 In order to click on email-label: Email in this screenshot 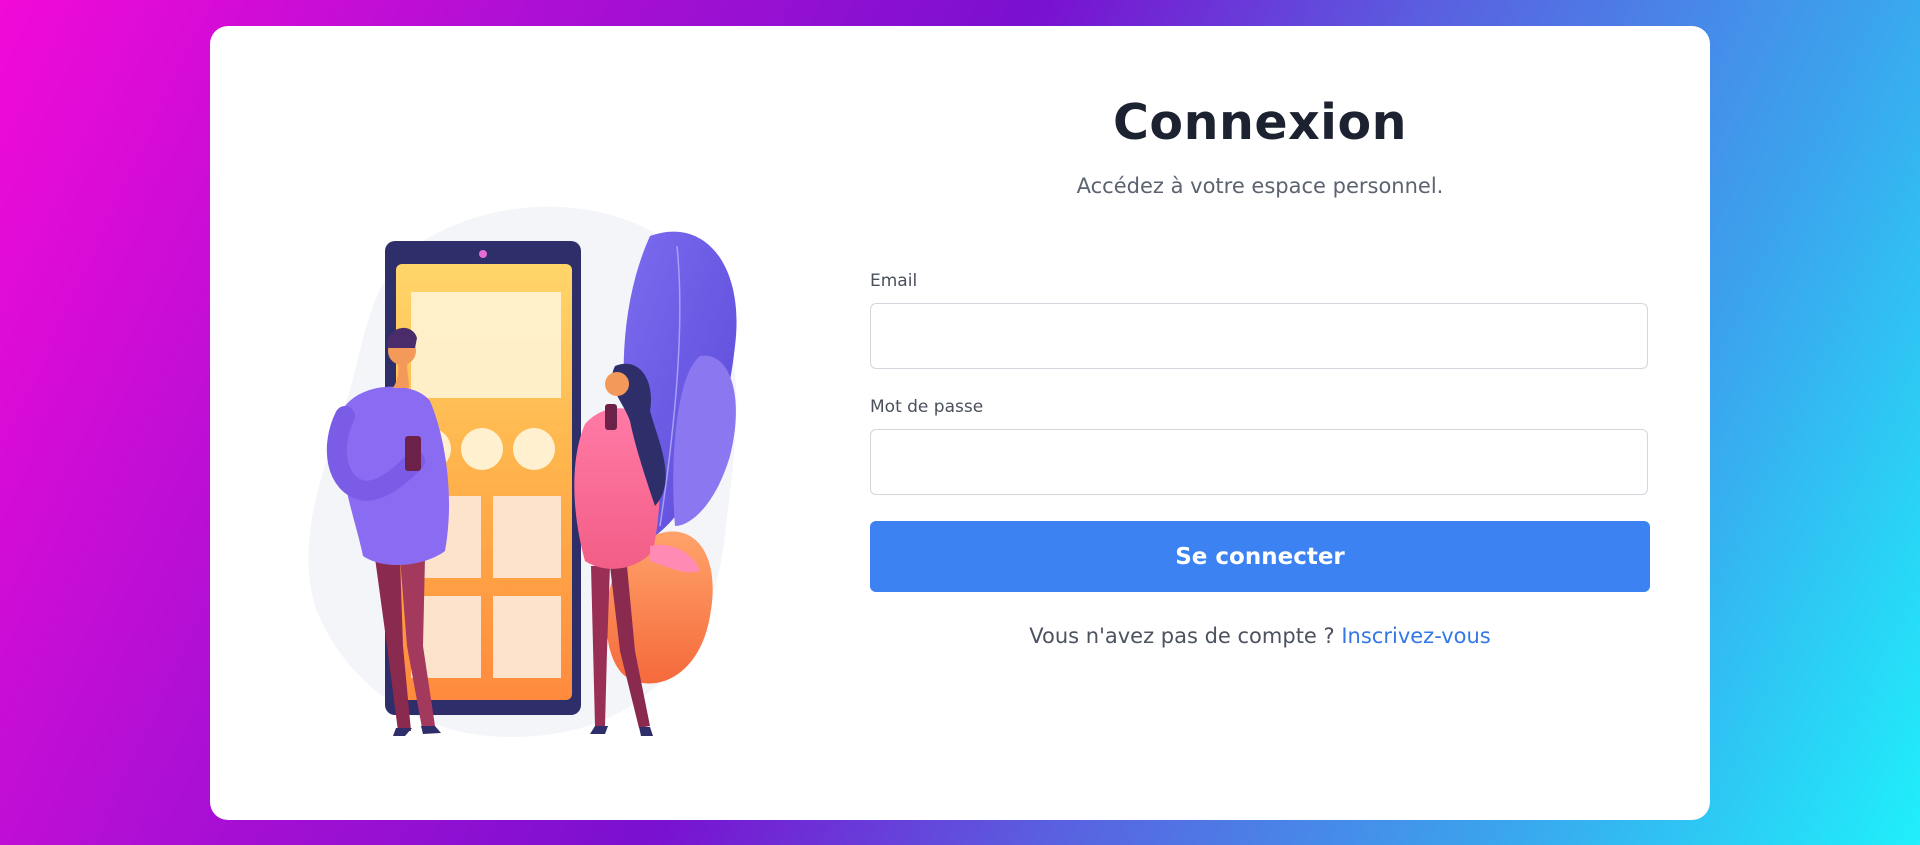, I will do `click(894, 281)`.